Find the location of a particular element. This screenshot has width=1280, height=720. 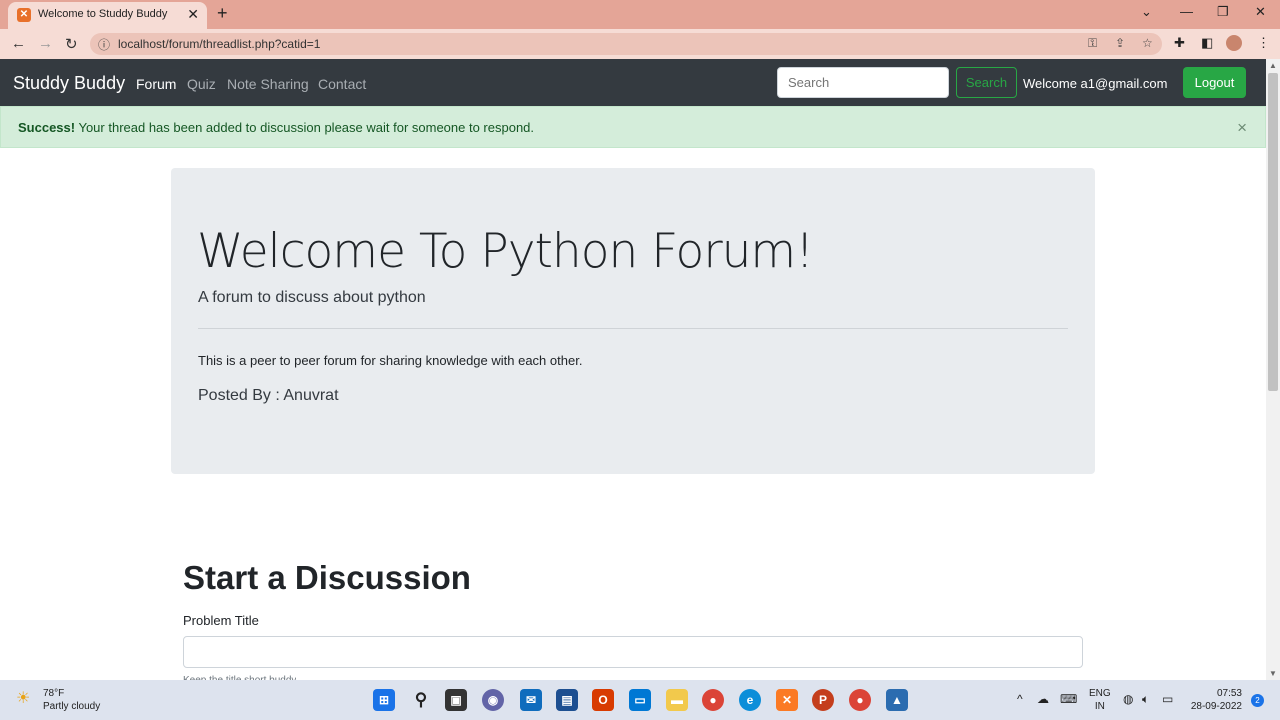

whiteboard-icon: ▭ is located at coordinates (640, 700).